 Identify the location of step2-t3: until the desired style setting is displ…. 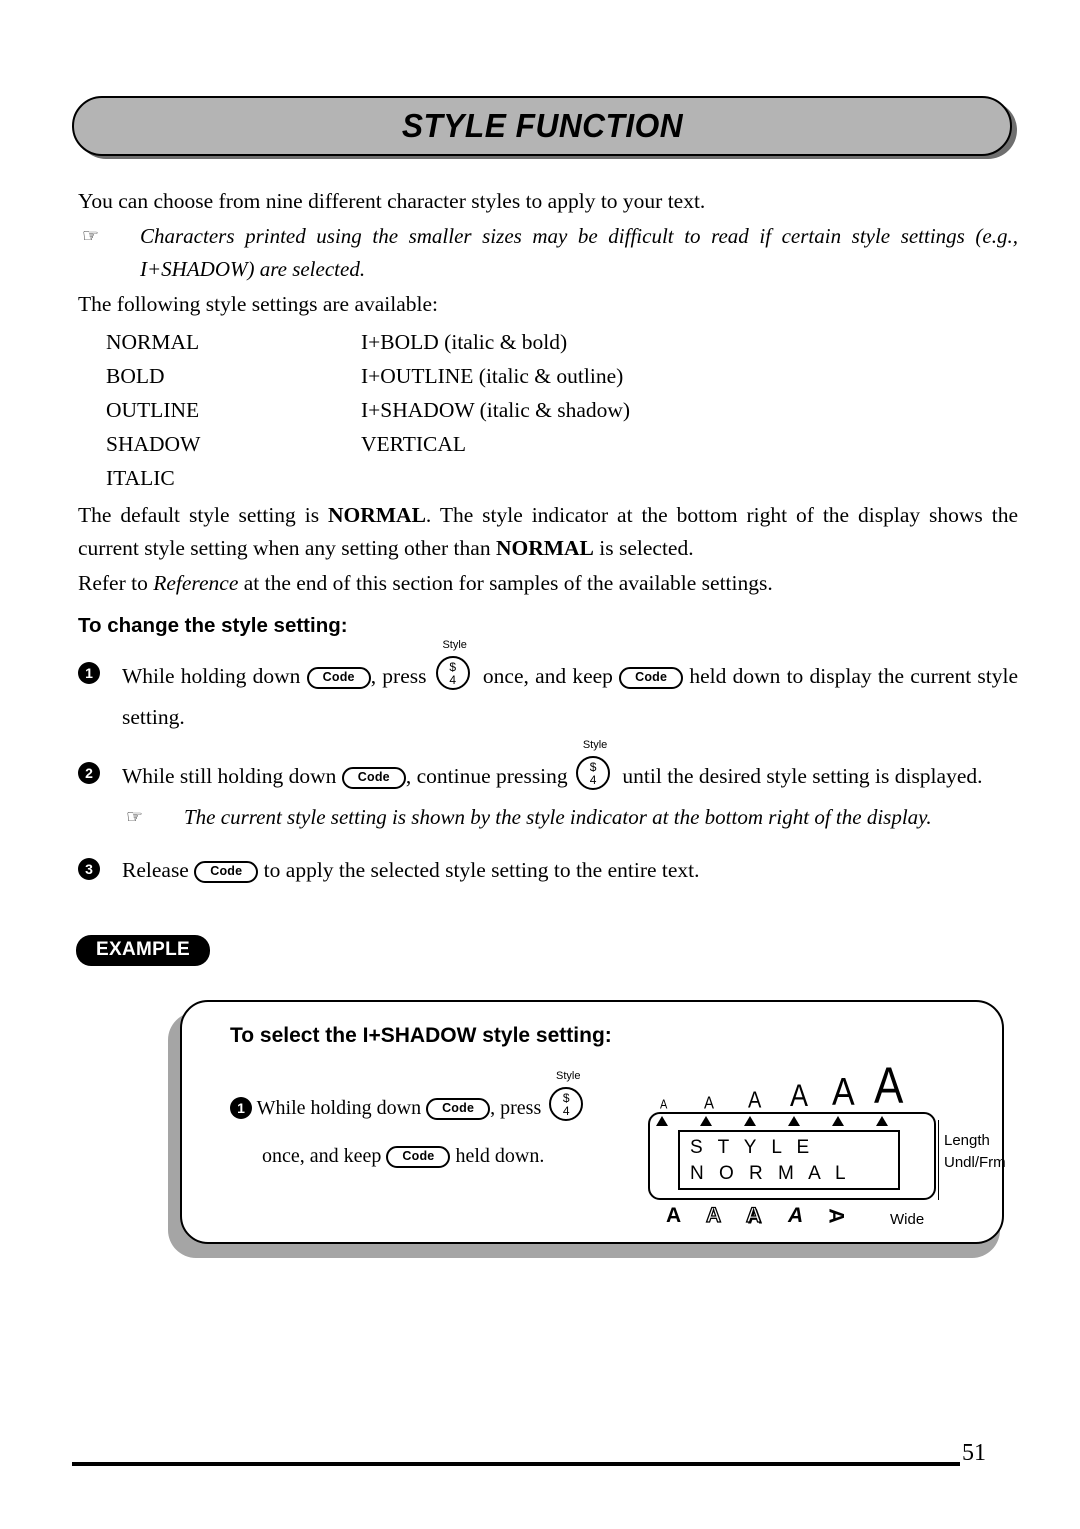
(800, 776).